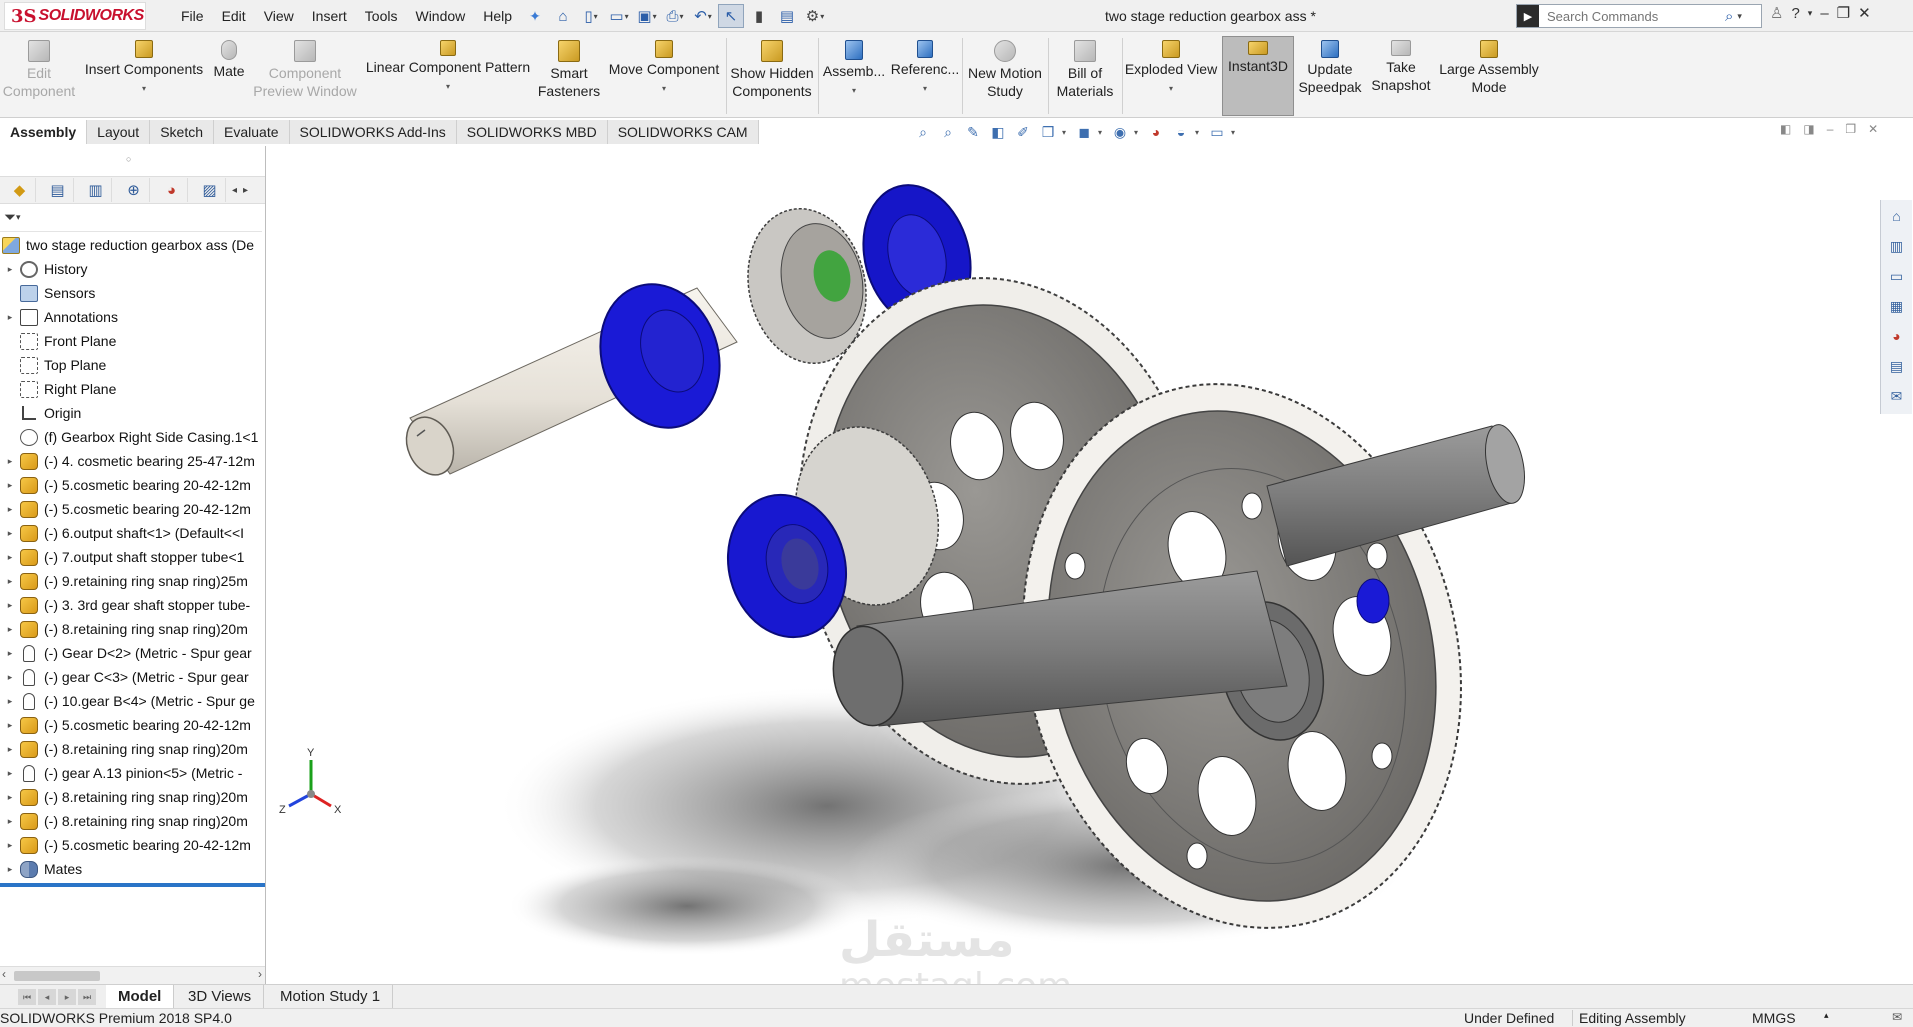 This screenshot has width=1913, height=1027. What do you see at coordinates (1897, 246) in the screenshot?
I see `design-library-icon: ▥` at bounding box center [1897, 246].